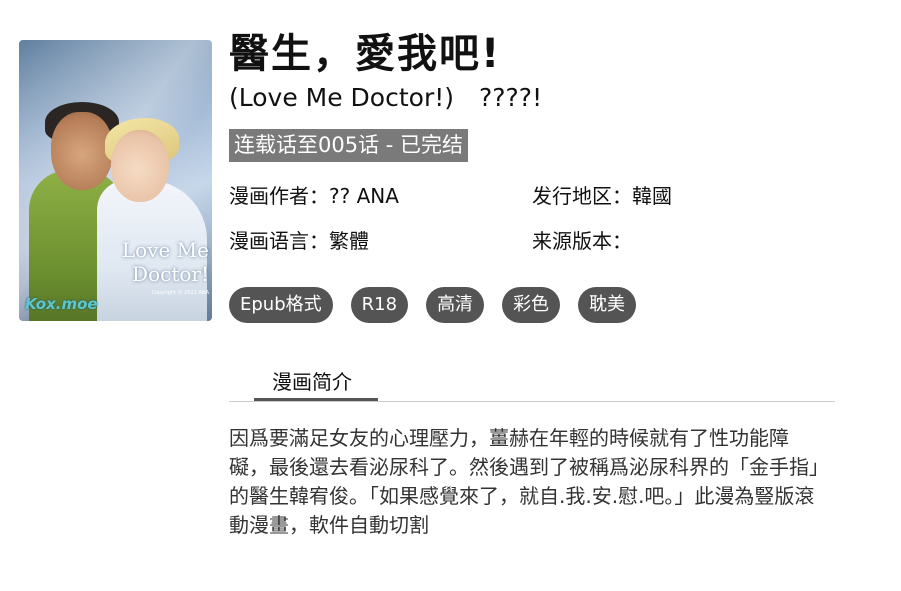 Image resolution: width=901 pixels, height=591 pixels. What do you see at coordinates (365, 54) in the screenshot?
I see `comic-title: 醫生，愛我吧!` at bounding box center [365, 54].